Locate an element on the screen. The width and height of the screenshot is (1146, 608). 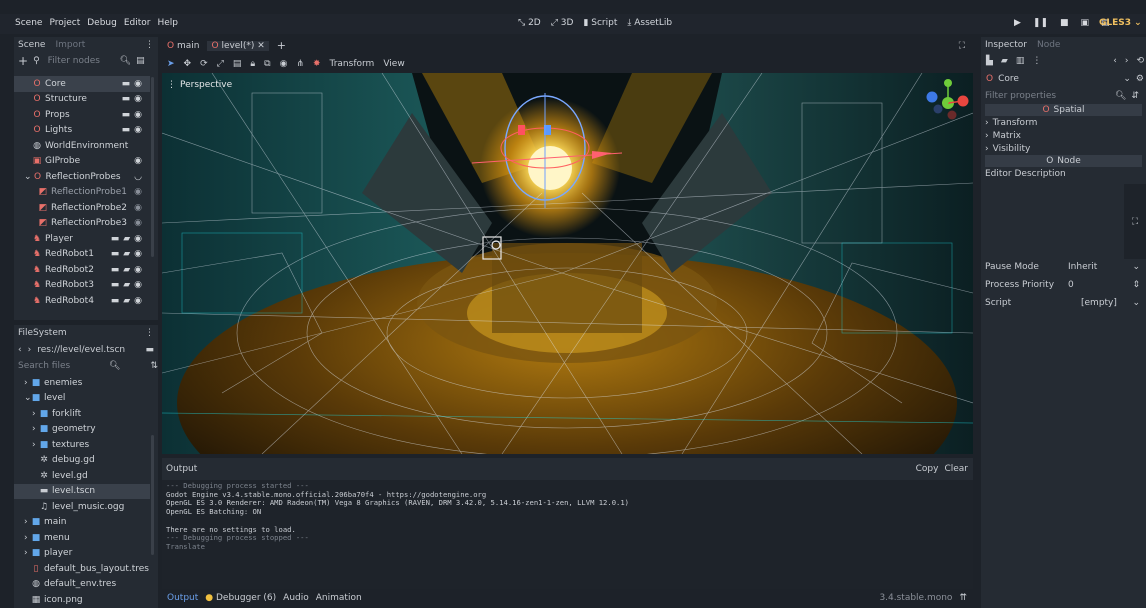
mode-2d: ⤡ 2D is located at coordinates (529, 23).